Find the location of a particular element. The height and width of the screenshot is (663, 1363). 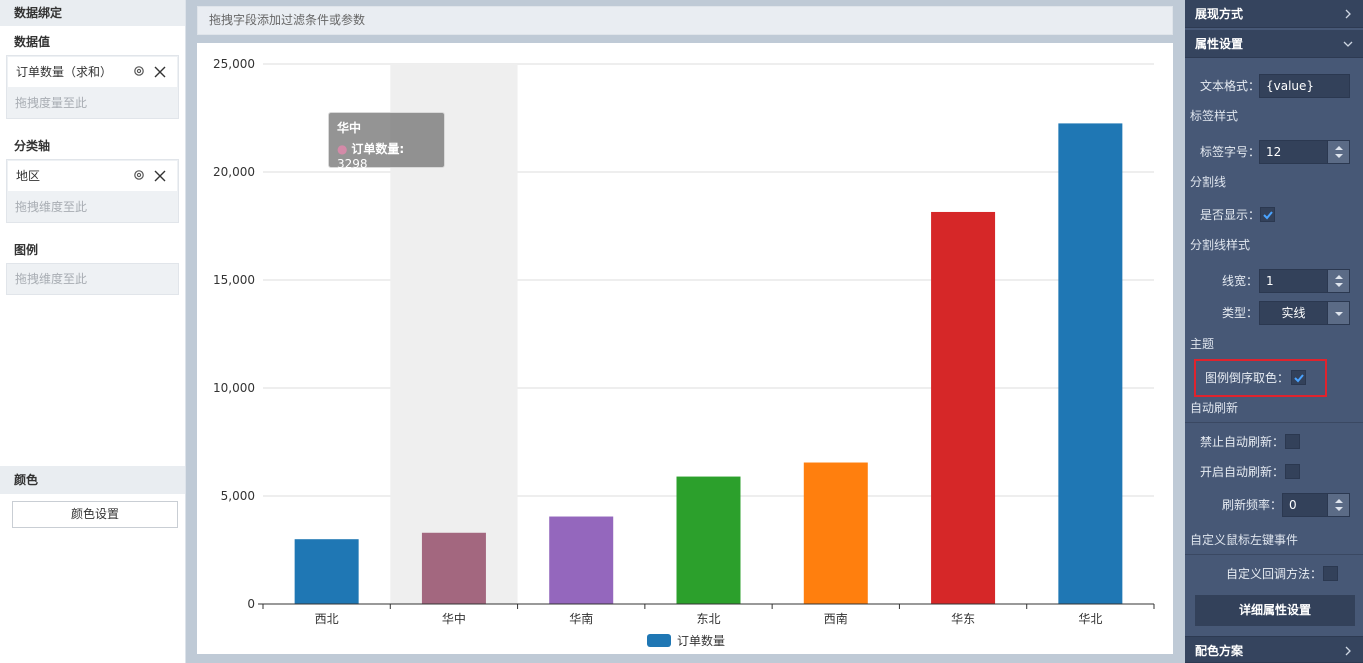

tooltip-value: 3298 is located at coordinates (352, 164).